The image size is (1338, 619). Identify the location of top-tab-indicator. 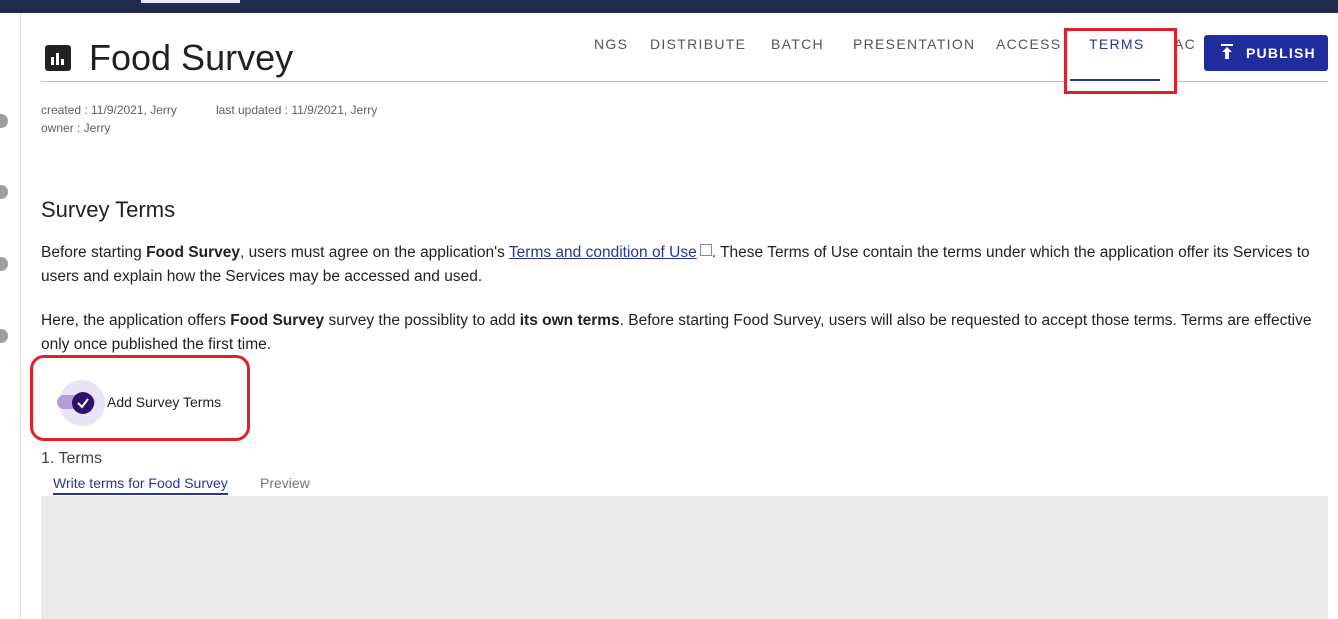
(190, 1).